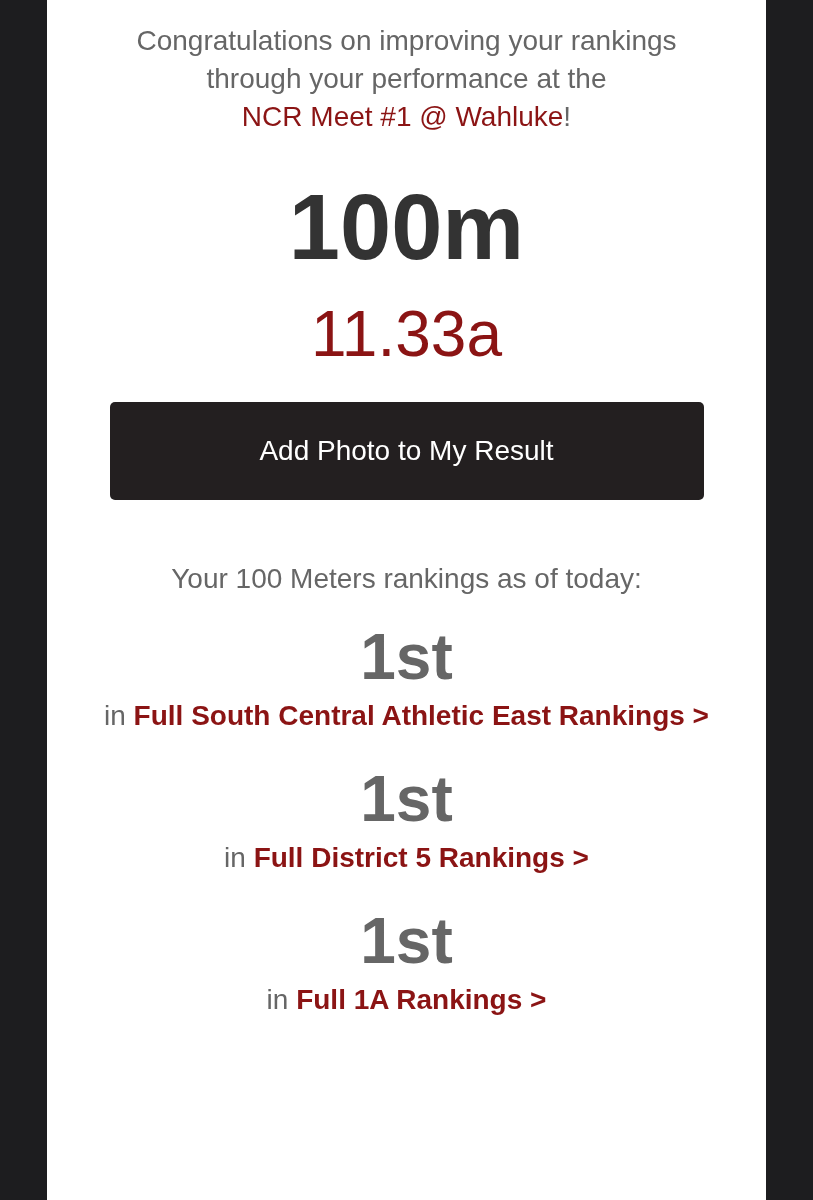  I want to click on ranking-line: in Full 1A Rankings >, so click(406, 1000).